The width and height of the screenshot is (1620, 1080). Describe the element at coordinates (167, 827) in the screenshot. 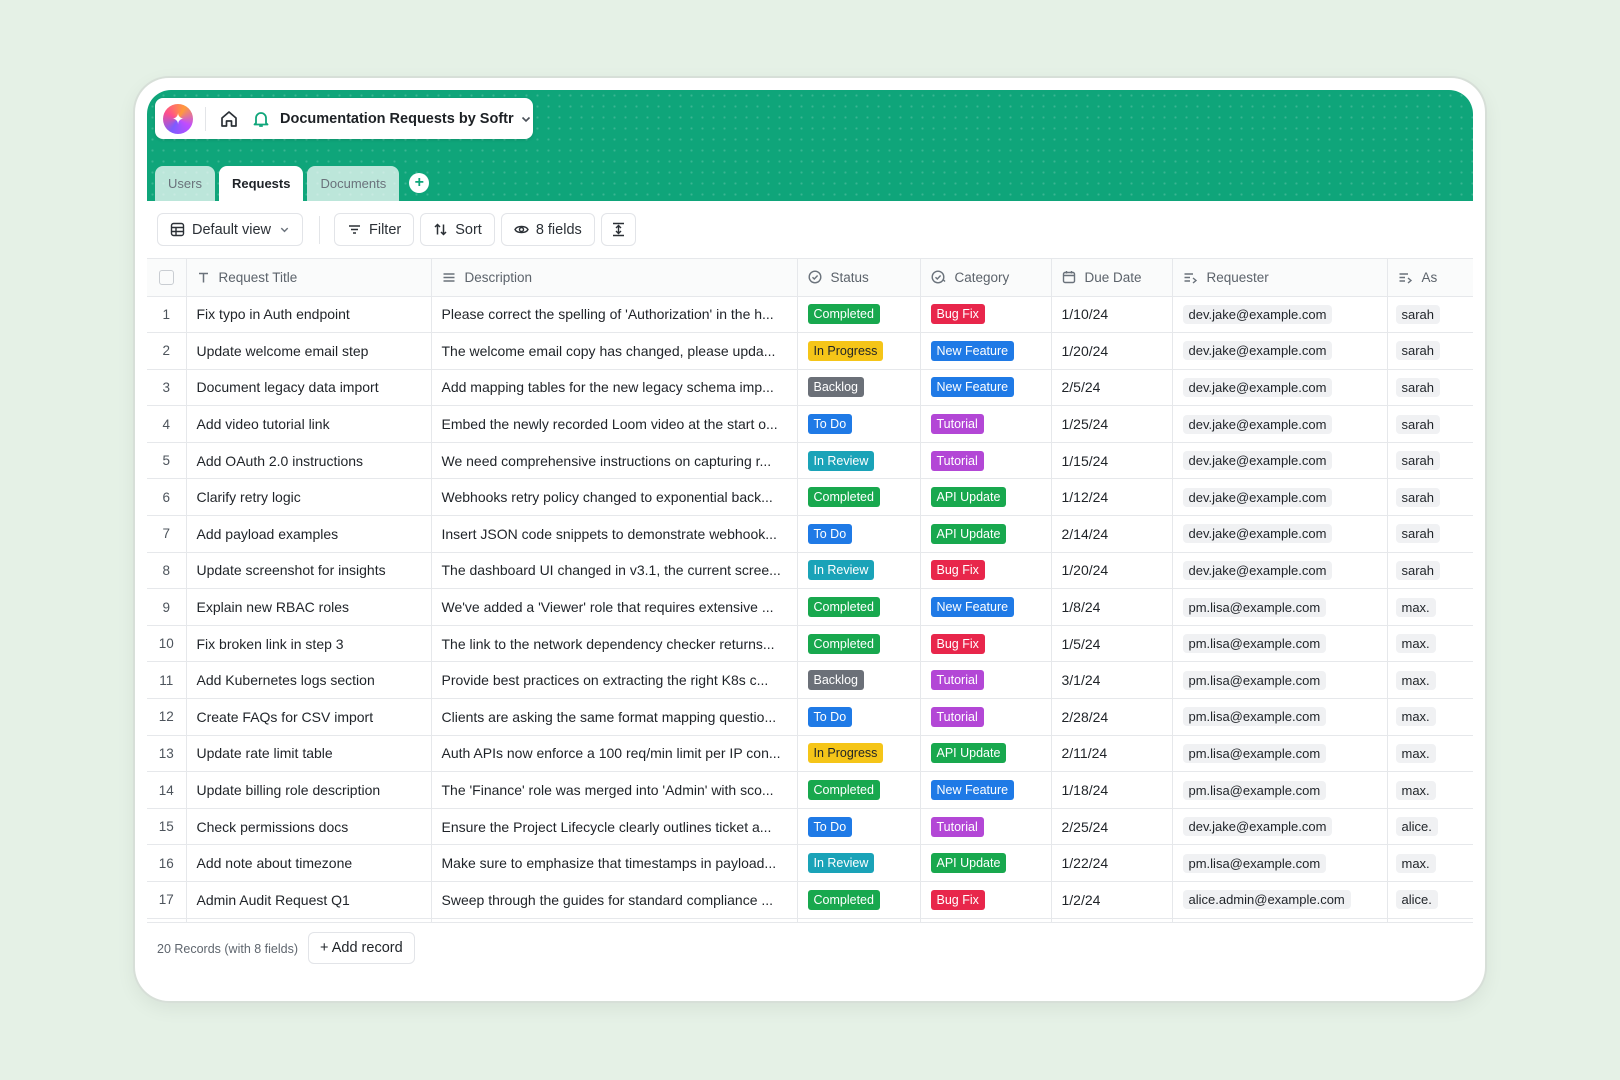

I see `row-number-cell: 15` at that location.